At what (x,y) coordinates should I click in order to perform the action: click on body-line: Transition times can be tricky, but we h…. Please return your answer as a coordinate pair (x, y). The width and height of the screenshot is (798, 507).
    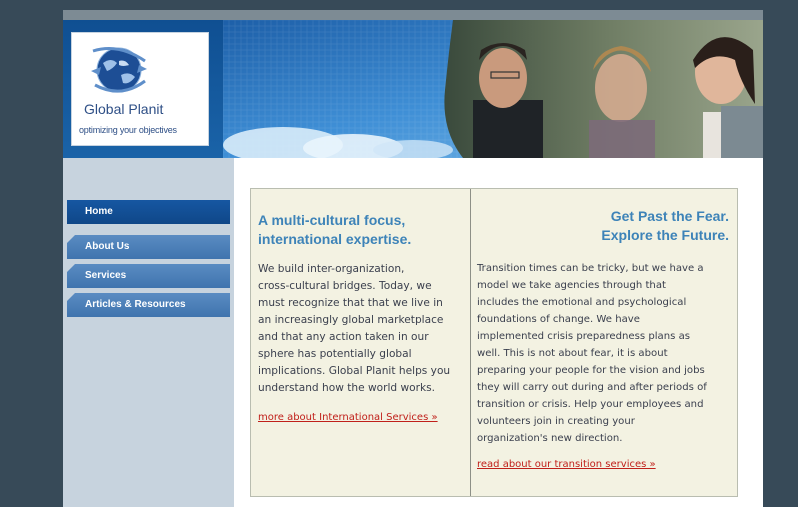
    Looking at the image, I should click on (590, 268).